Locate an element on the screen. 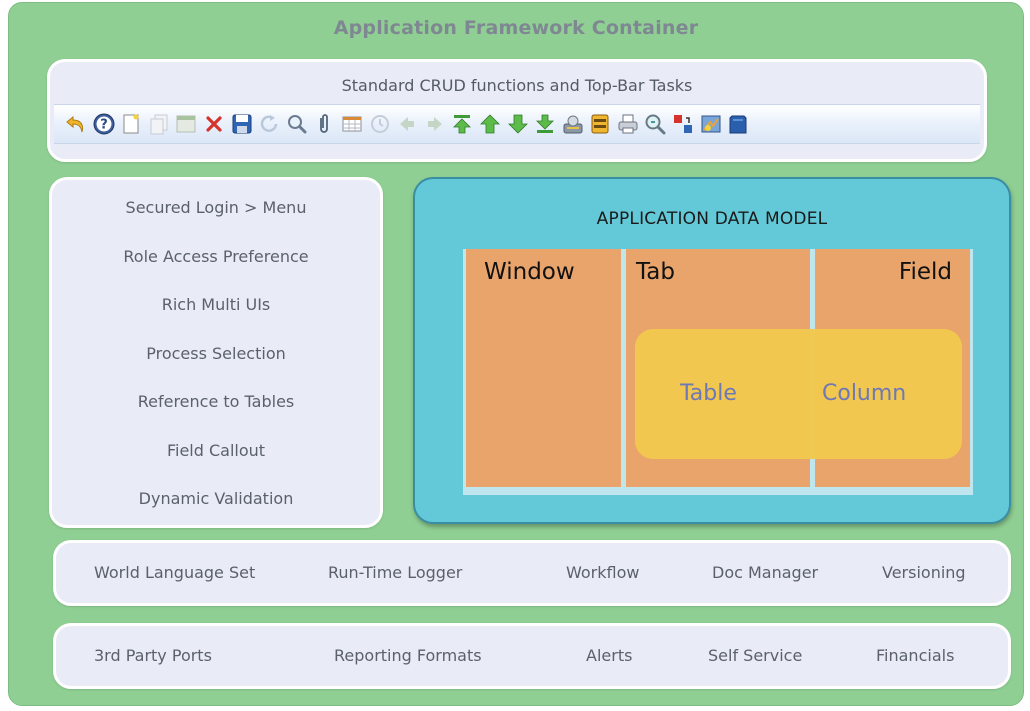 This screenshot has width=1030, height=711. table-column-band: Table Column is located at coordinates (798, 394).